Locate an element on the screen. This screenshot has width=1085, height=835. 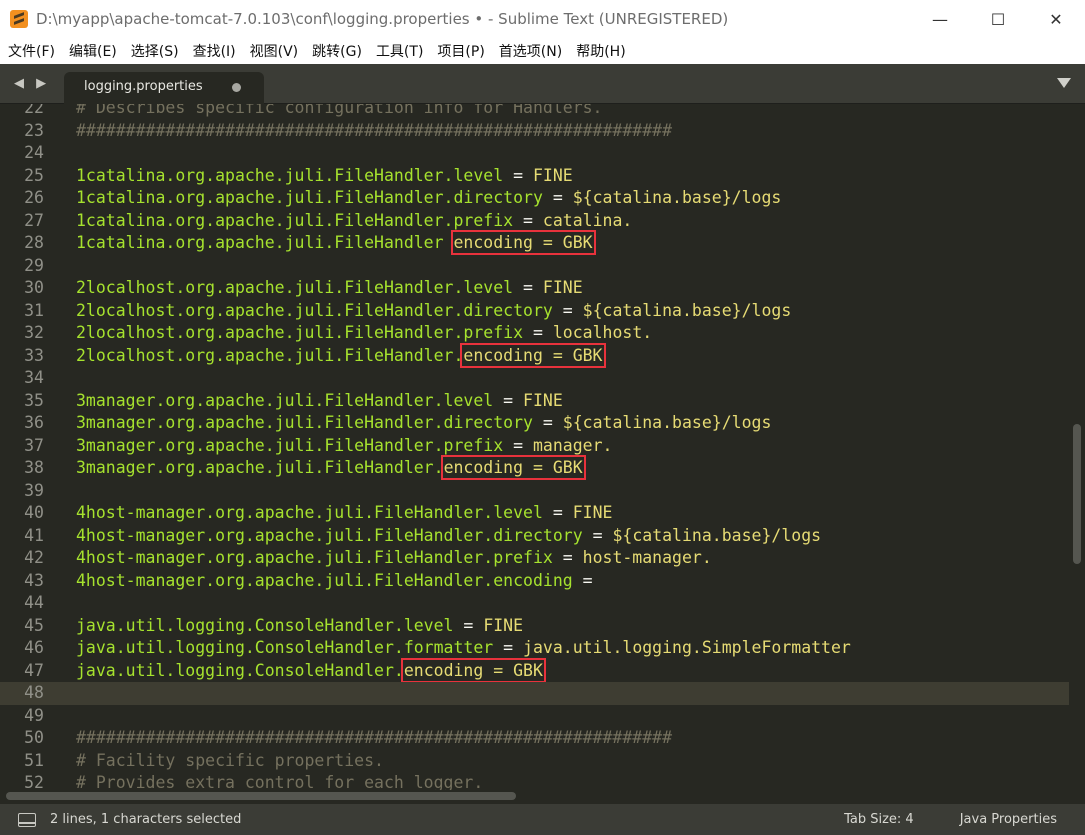
panel-toggle-icon is located at coordinates (27, 819).